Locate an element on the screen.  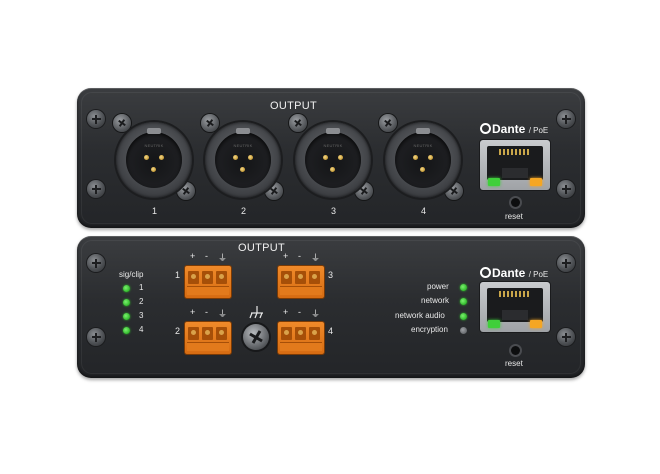
terminal-channel-label: 4 is located at coordinates (331, 331).